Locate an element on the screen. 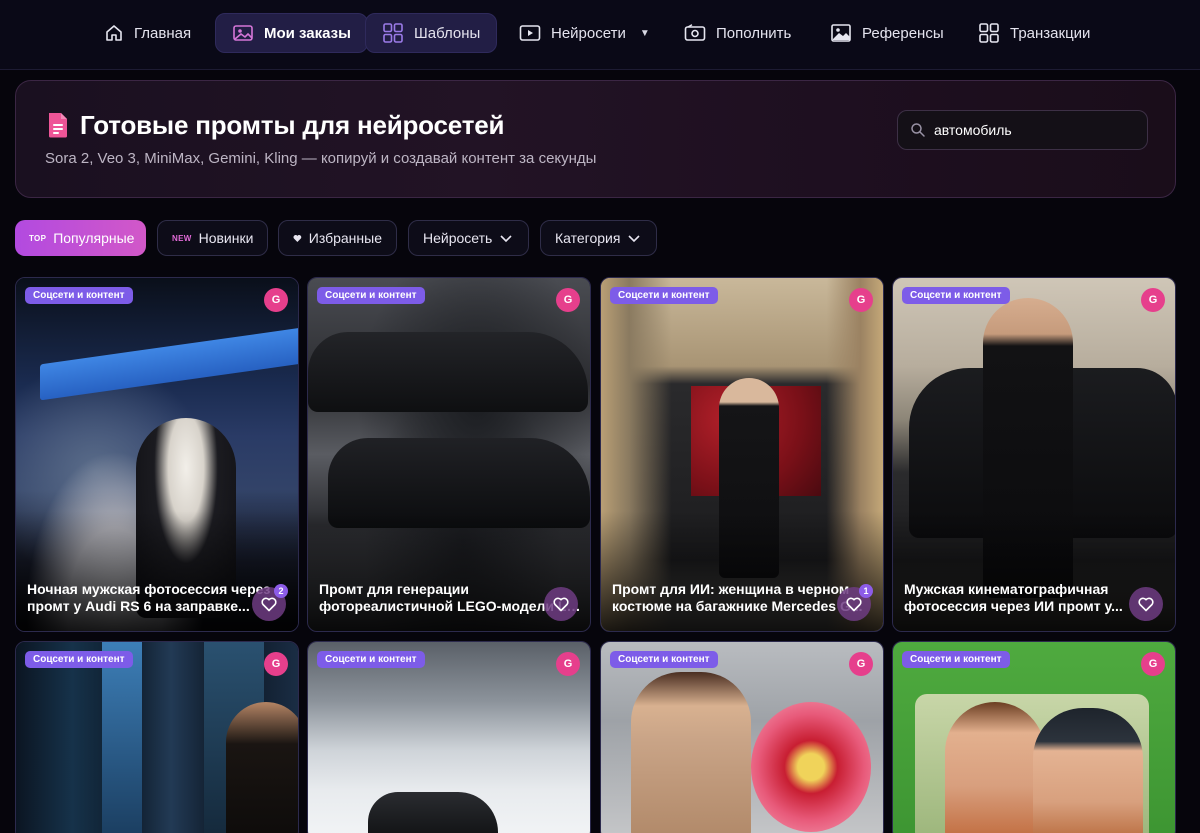 The image size is (1200, 833). nav-home: Главная is located at coordinates (147, 33).